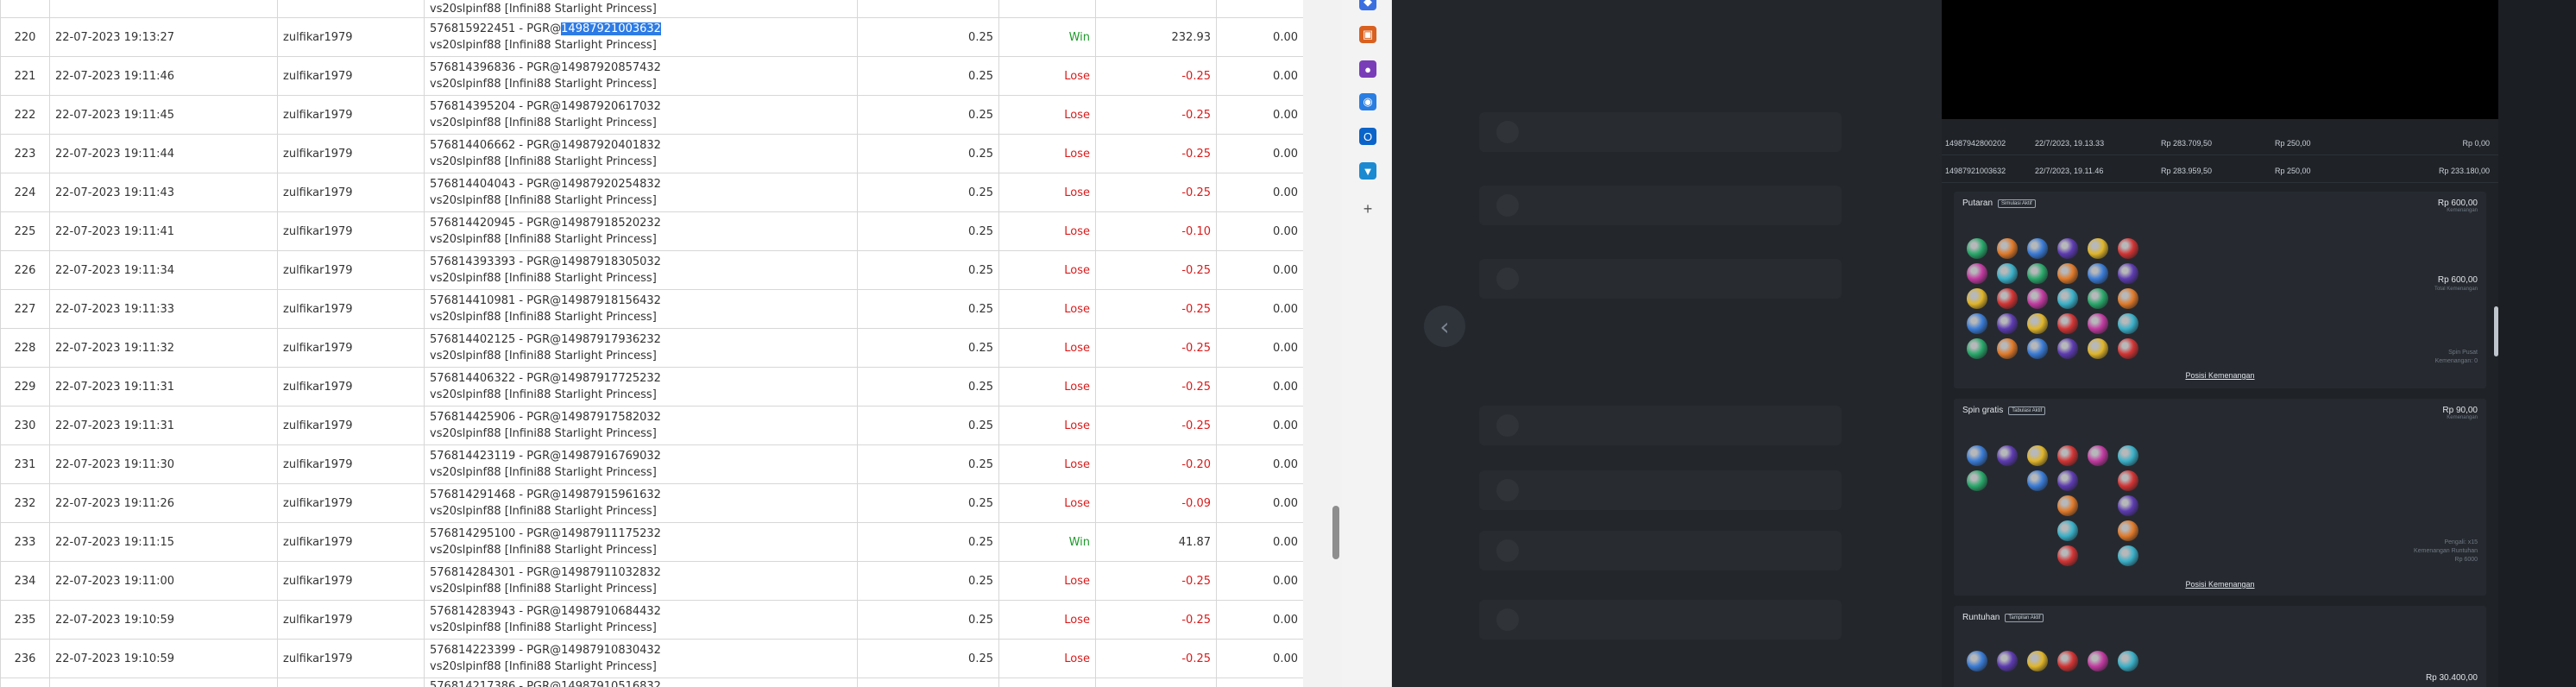 The width and height of the screenshot is (2576, 687). What do you see at coordinates (1323, 343) in the screenshot?
I see `report-scrollbar-track` at bounding box center [1323, 343].